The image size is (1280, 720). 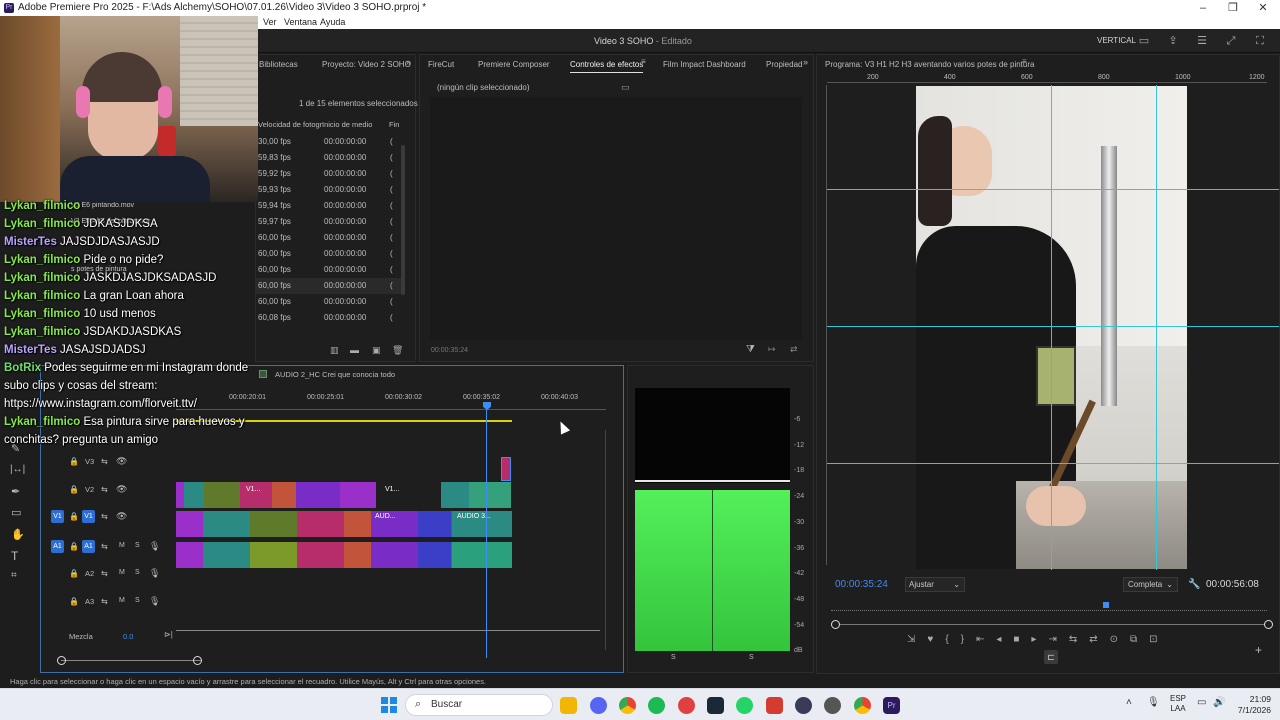 I want to click on tab-bibliotecas: Bibliotecas, so click(x=278, y=65).